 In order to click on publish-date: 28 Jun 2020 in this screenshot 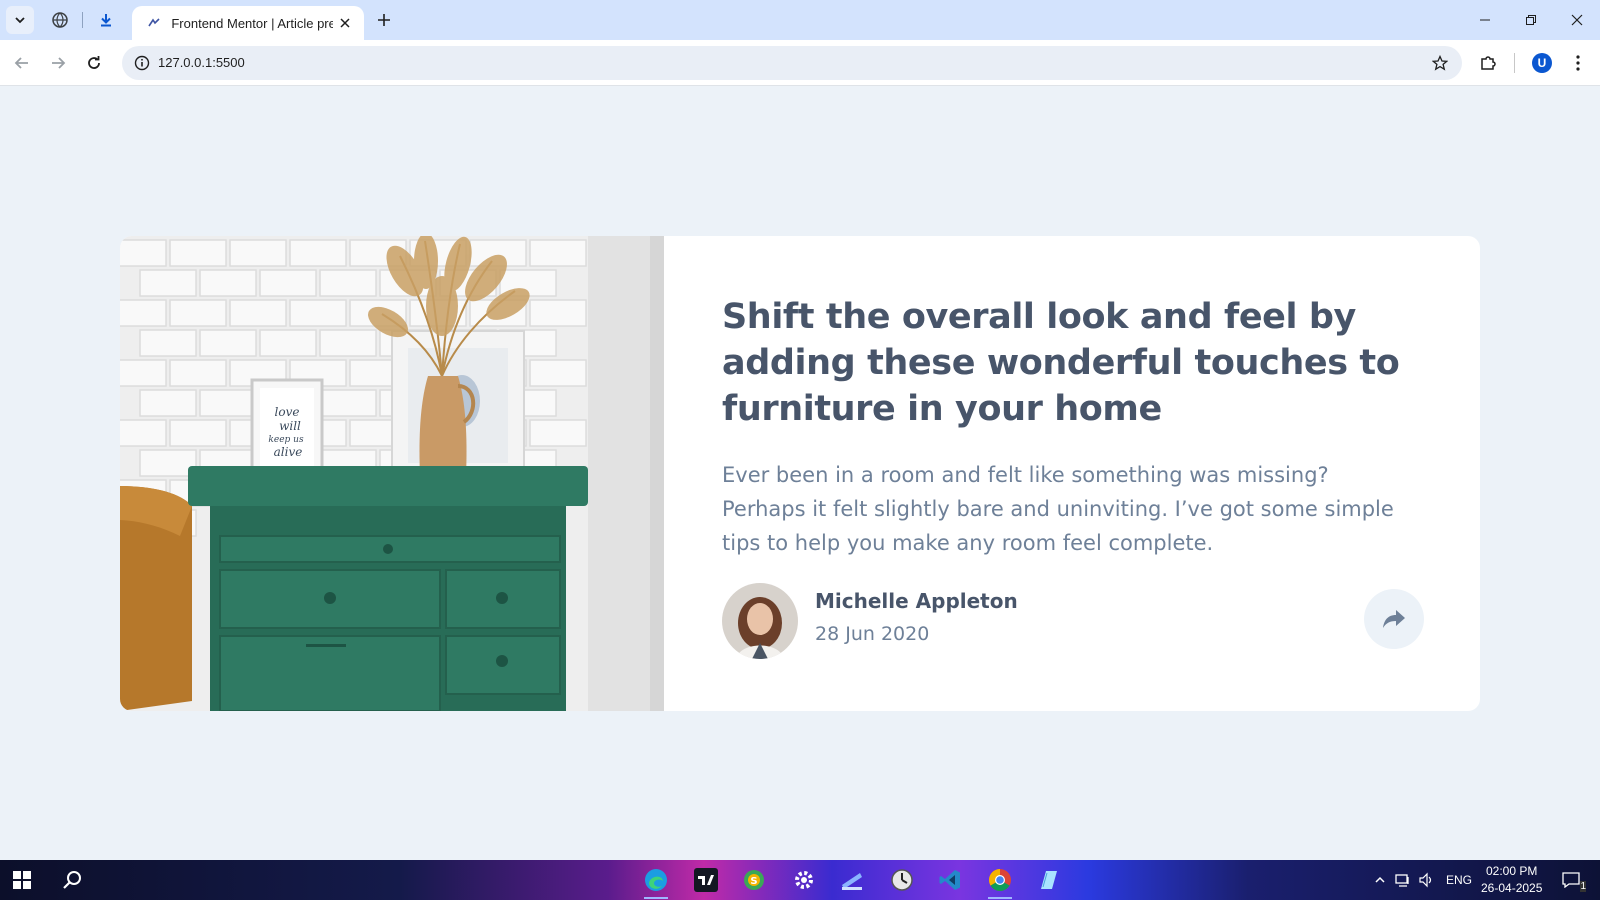, I will do `click(872, 634)`.